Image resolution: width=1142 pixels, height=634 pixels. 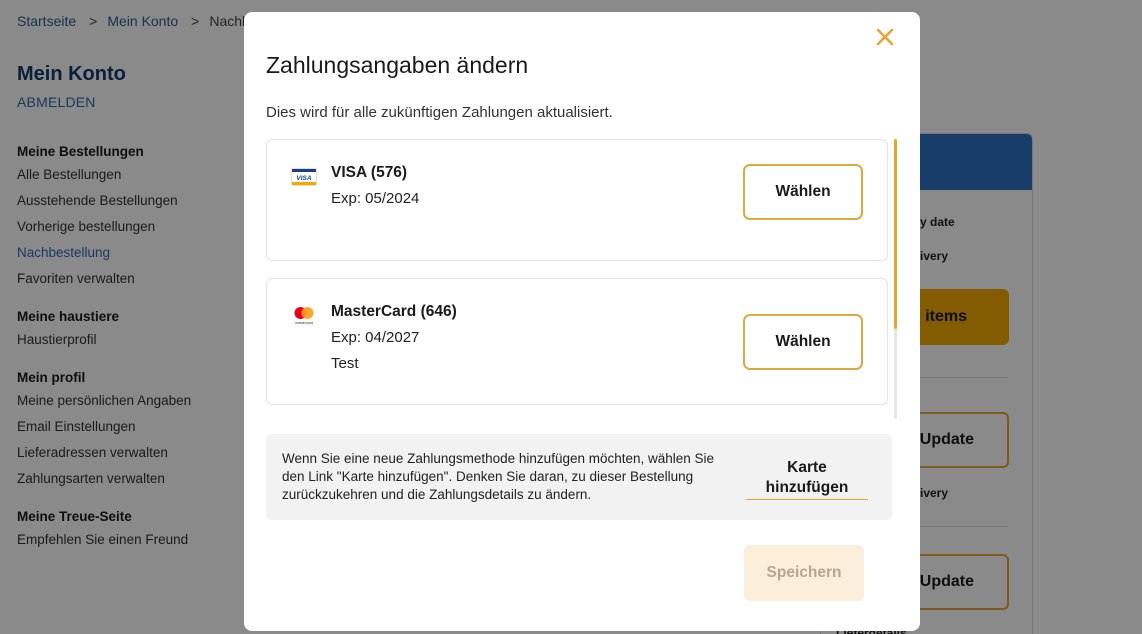 What do you see at coordinates (804, 573) in the screenshot?
I see `save-button: Speichern` at bounding box center [804, 573].